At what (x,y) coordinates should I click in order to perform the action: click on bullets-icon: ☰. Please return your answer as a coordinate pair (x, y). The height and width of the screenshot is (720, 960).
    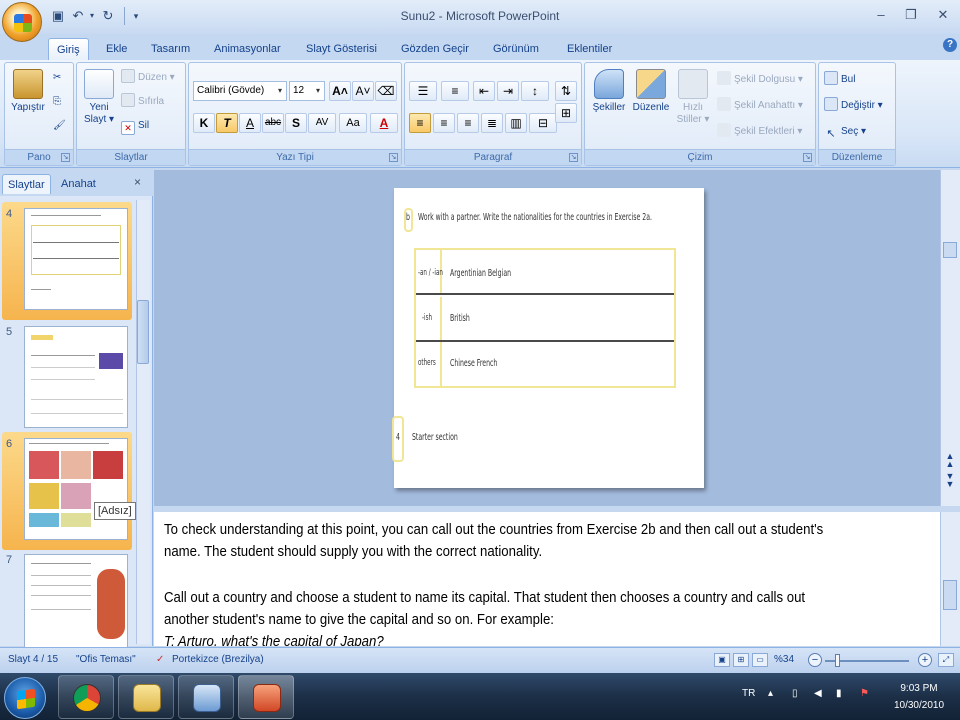
    Looking at the image, I should click on (423, 91).